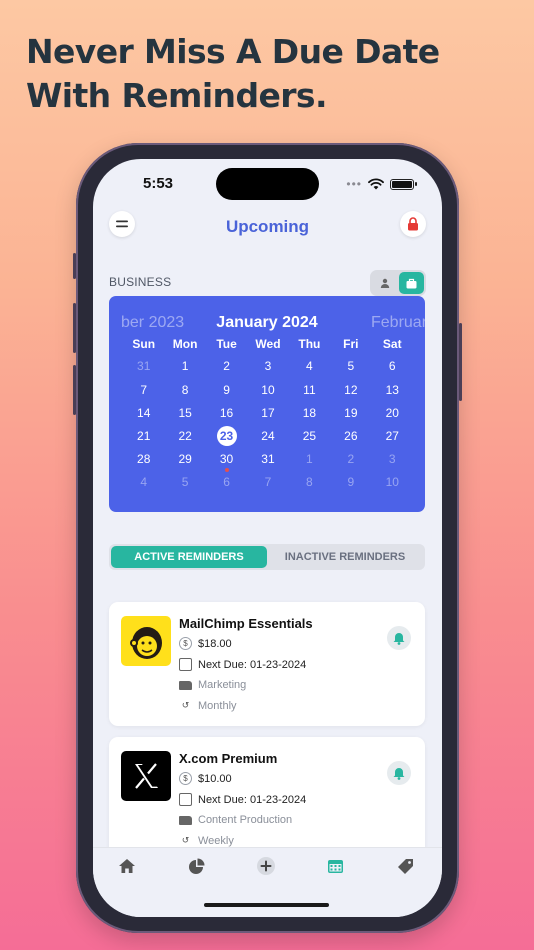 The image size is (534, 950). I want to click on repeat-icon: ↺, so click(185, 840).